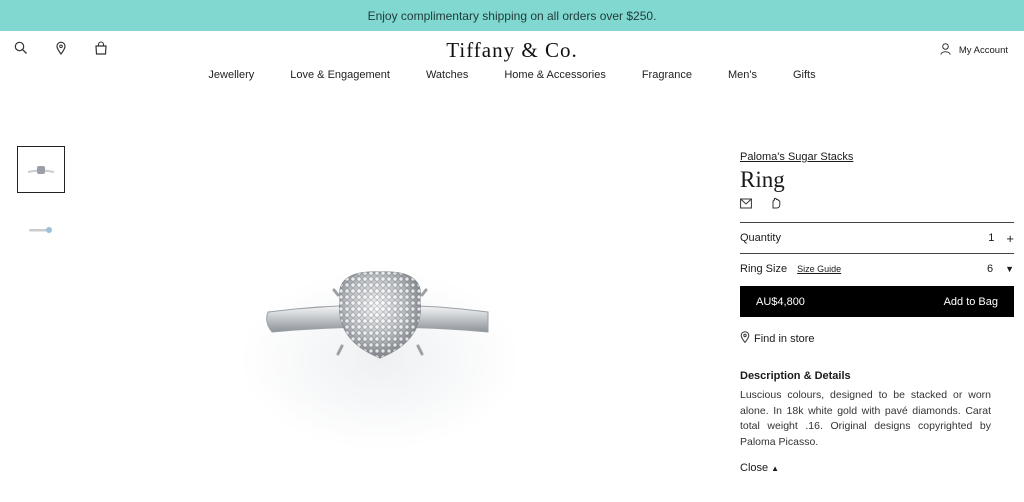 The height and width of the screenshot is (502, 1024). I want to click on add-to-bag-label: Add to Bag, so click(970, 301).